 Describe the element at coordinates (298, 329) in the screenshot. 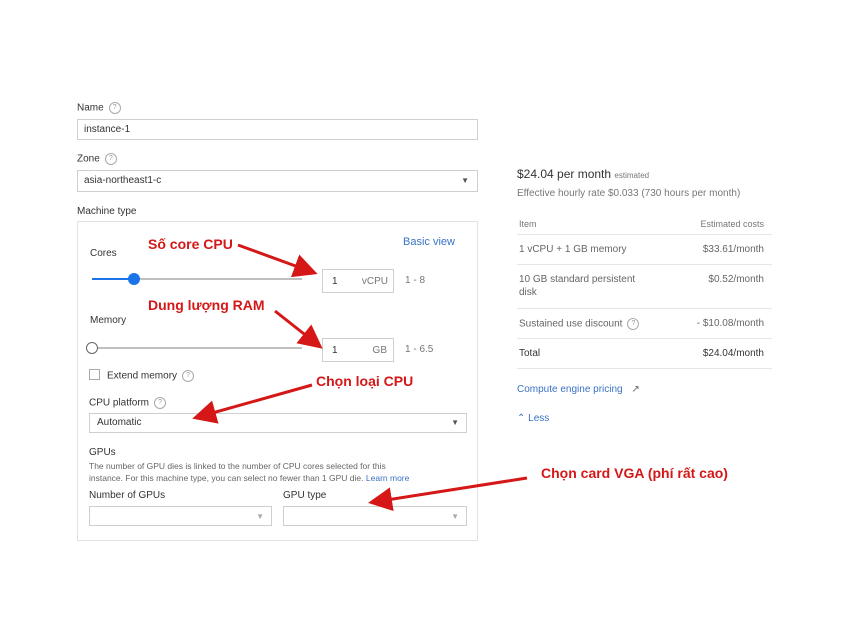

I see `ram-arrow` at that location.